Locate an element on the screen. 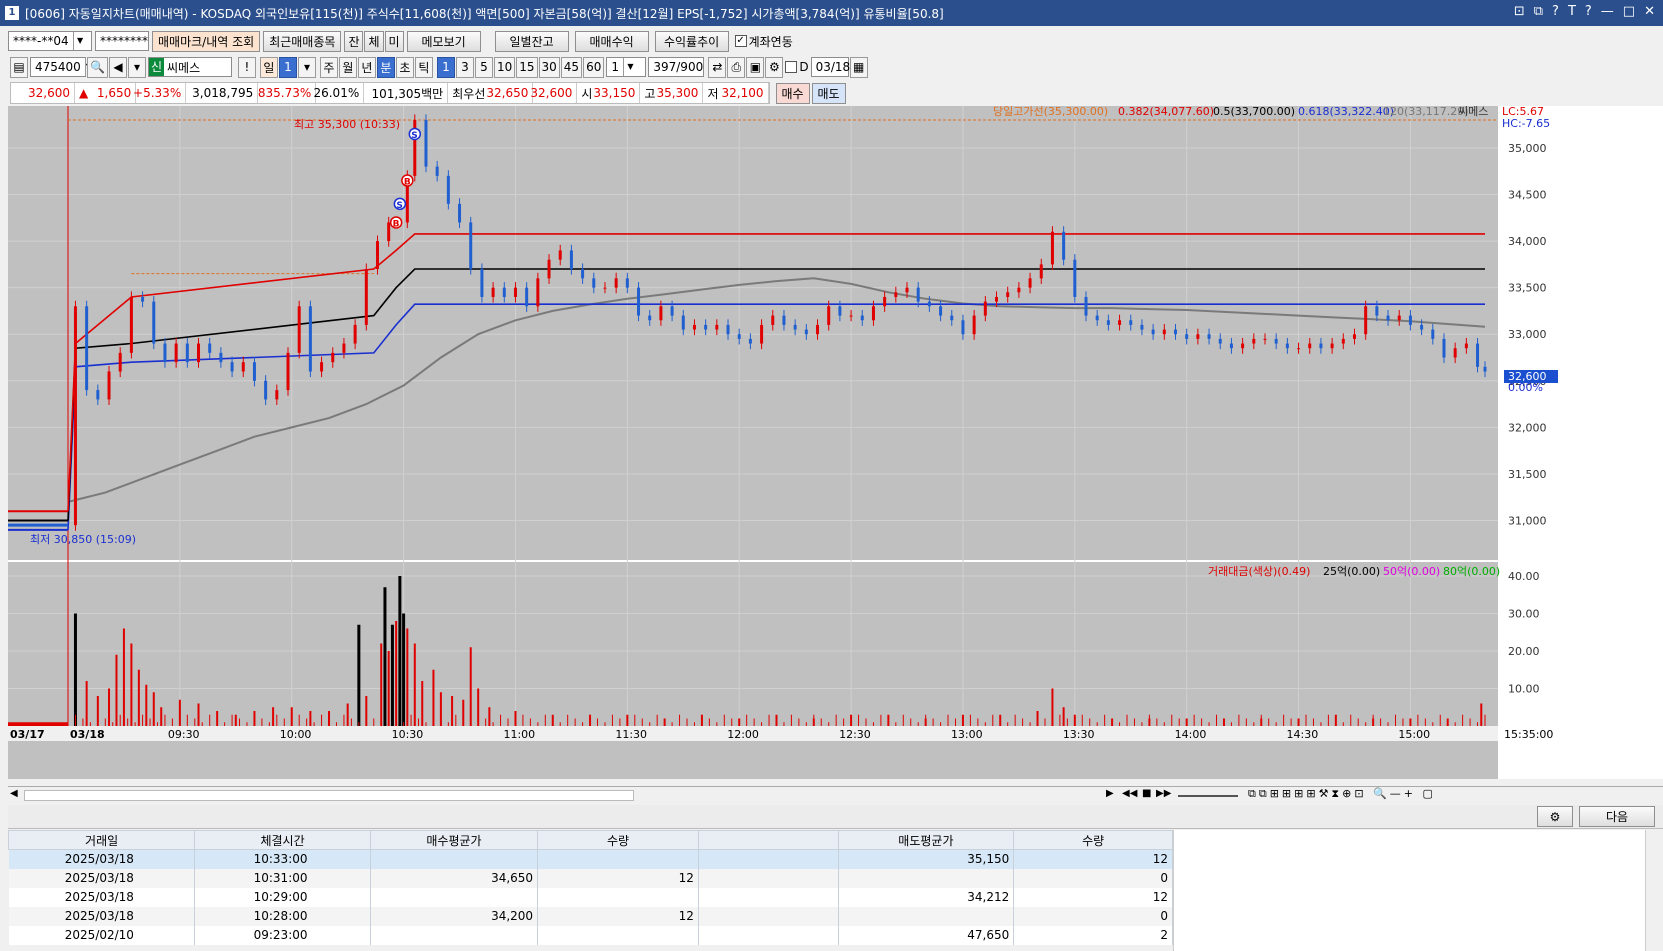  account-link-checkbox: ✓ 계좌연동 is located at coordinates (763, 41).